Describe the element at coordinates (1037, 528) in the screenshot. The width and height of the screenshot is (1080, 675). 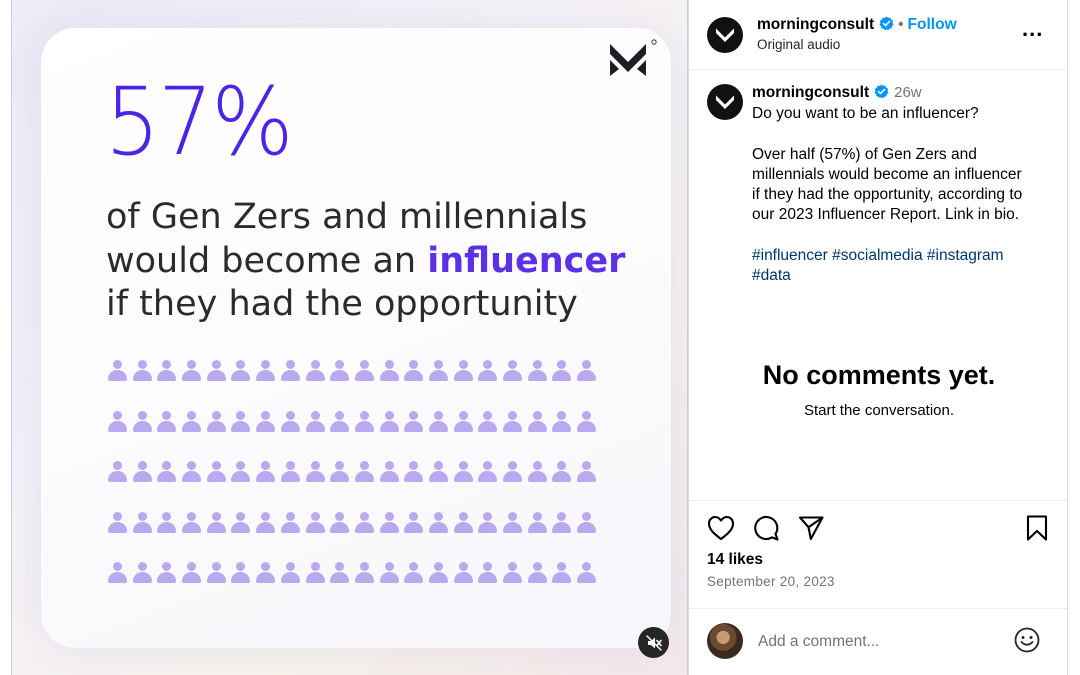
I see `bookmark-icon` at that location.